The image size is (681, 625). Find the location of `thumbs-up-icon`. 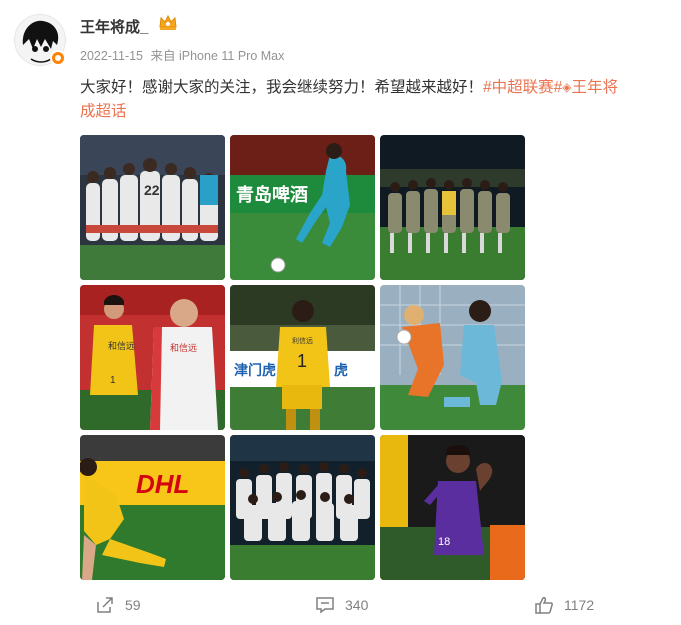

thumbs-up-icon is located at coordinates (544, 605).